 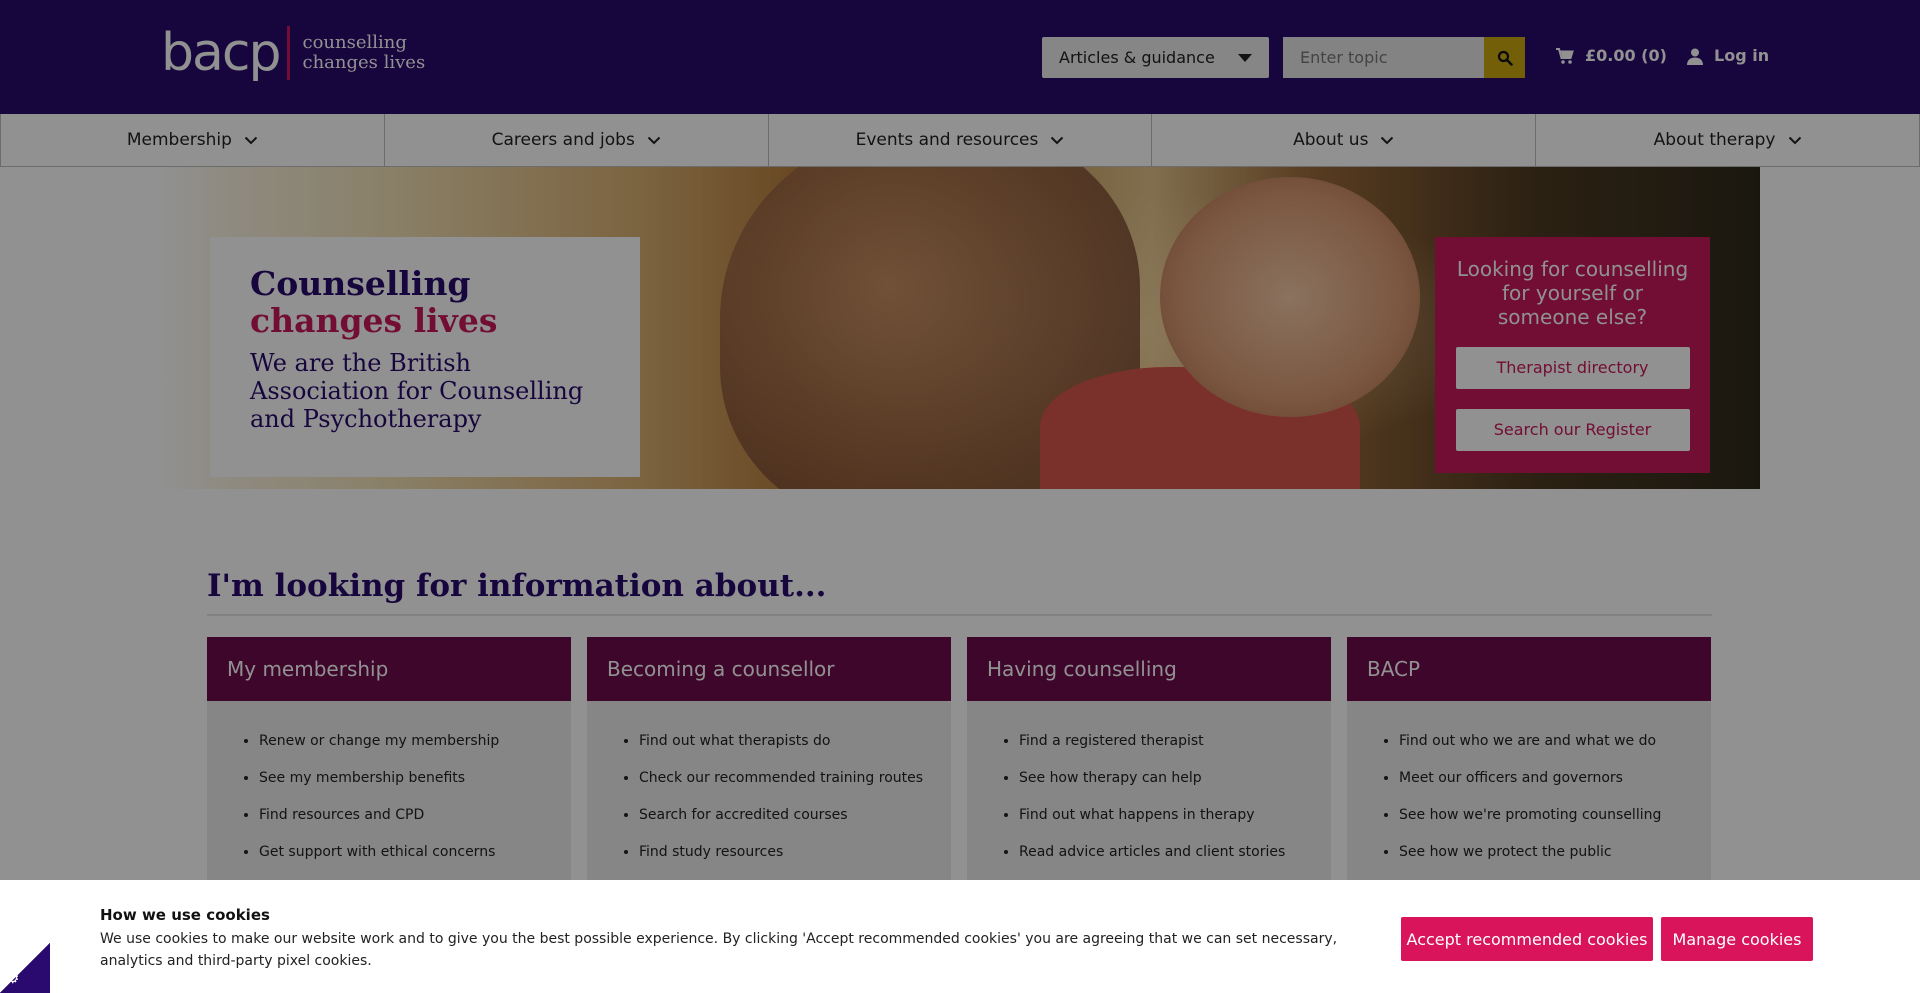 What do you see at coordinates (1175, 741) in the screenshot?
I see `card-link: Find a registered therapist` at bounding box center [1175, 741].